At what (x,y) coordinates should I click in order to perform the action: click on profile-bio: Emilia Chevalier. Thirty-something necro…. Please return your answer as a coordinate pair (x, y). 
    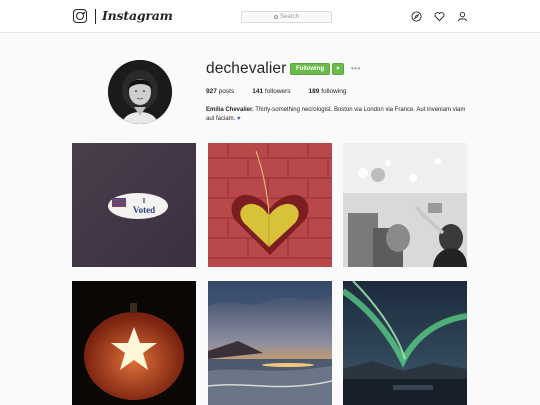
    Looking at the image, I should click on (336, 114).